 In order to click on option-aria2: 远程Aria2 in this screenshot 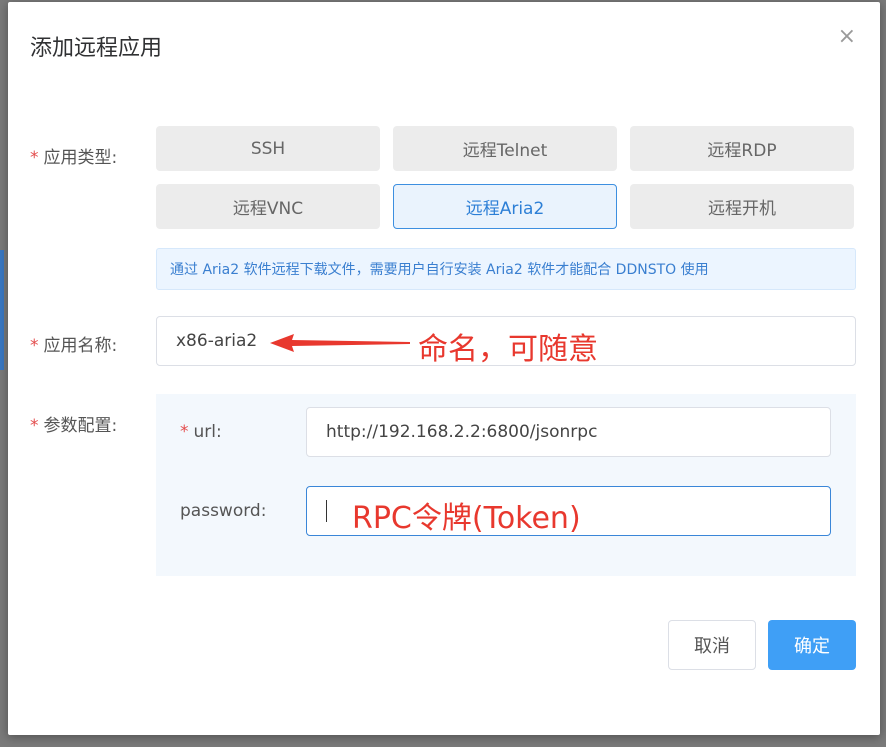, I will do `click(505, 206)`.